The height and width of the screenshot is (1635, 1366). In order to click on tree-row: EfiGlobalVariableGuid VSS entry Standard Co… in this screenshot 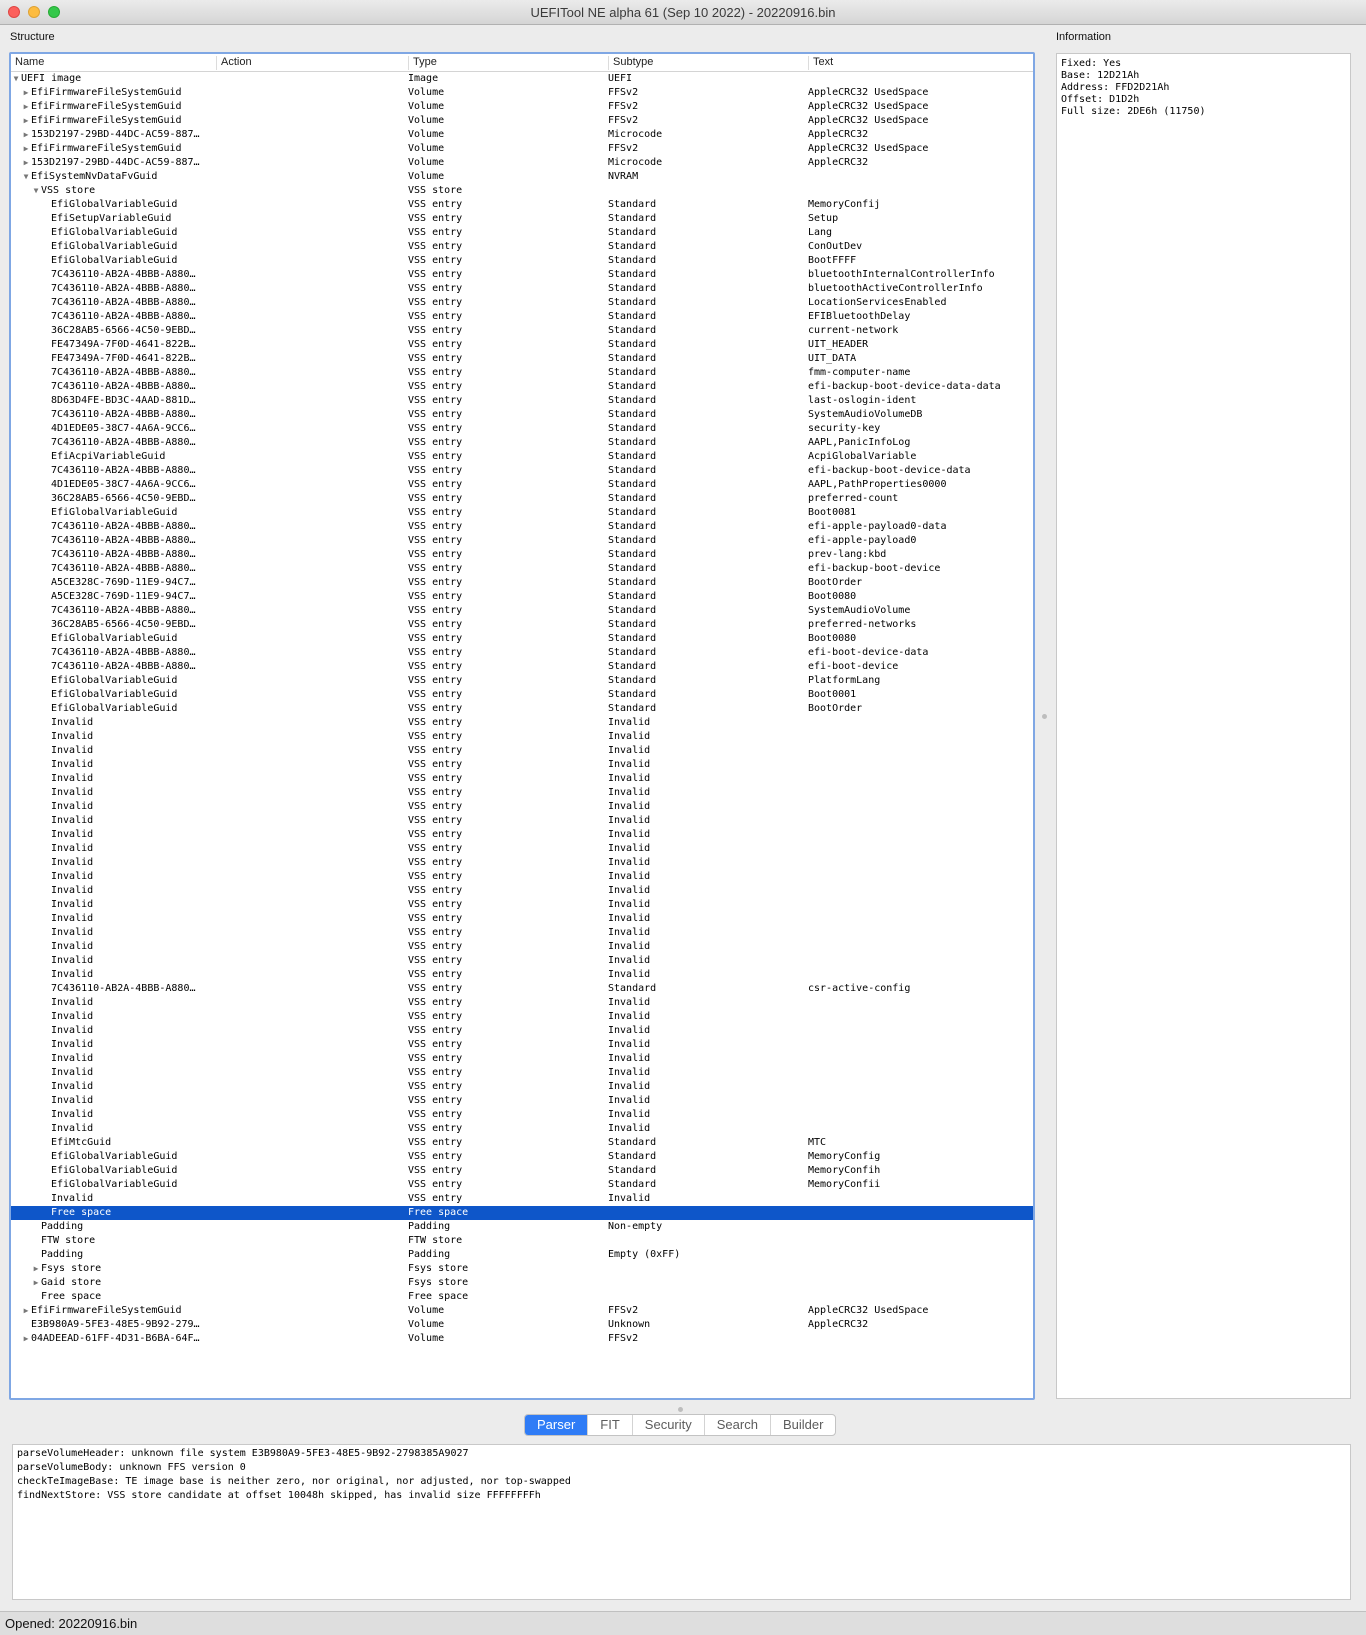, I will do `click(522, 247)`.